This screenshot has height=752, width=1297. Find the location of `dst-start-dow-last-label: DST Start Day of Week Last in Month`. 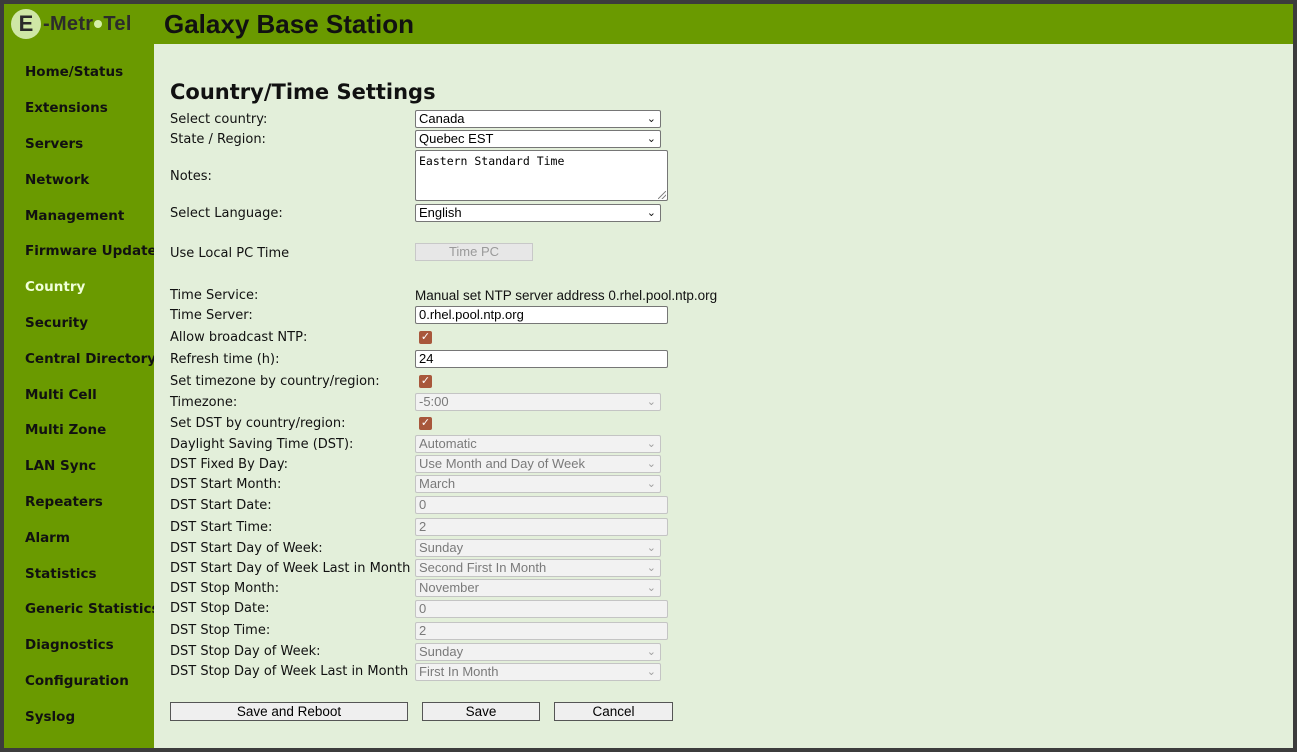

dst-start-dow-last-label: DST Start Day of Week Last in Month is located at coordinates (290, 568).